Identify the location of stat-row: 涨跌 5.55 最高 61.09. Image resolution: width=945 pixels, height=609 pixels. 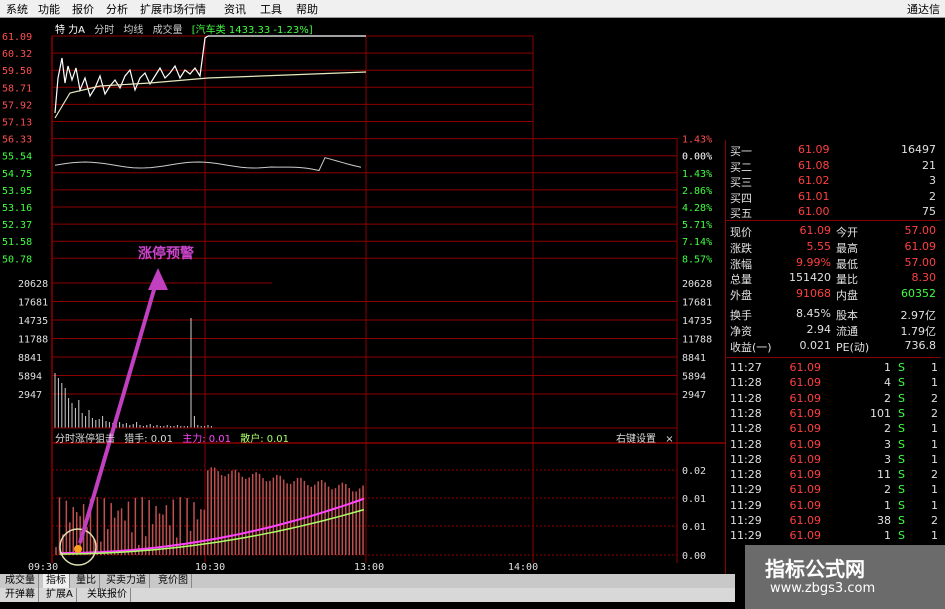
(833, 247).